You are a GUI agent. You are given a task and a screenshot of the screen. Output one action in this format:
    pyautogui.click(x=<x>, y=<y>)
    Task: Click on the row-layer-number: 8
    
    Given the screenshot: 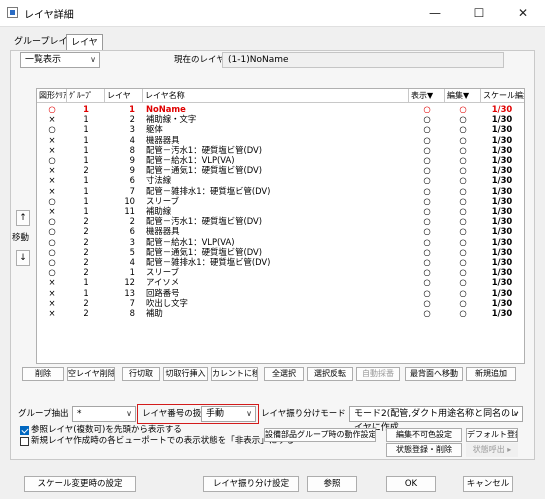 What is the action you would take?
    pyautogui.click(x=120, y=150)
    